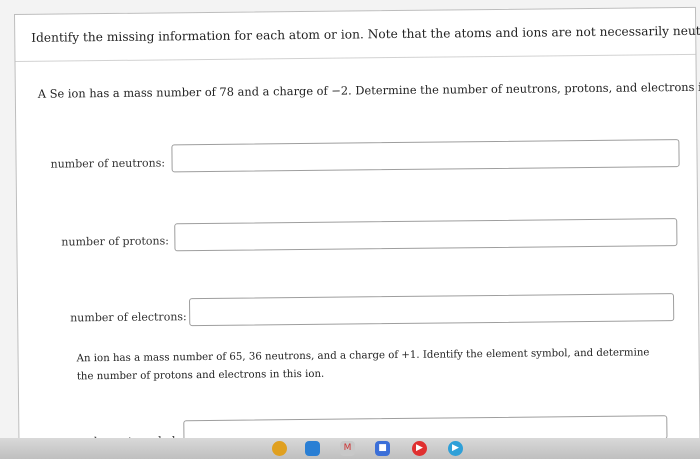 The width and height of the screenshot is (700, 459). I want to click on neutrons-input, so click(425, 156).